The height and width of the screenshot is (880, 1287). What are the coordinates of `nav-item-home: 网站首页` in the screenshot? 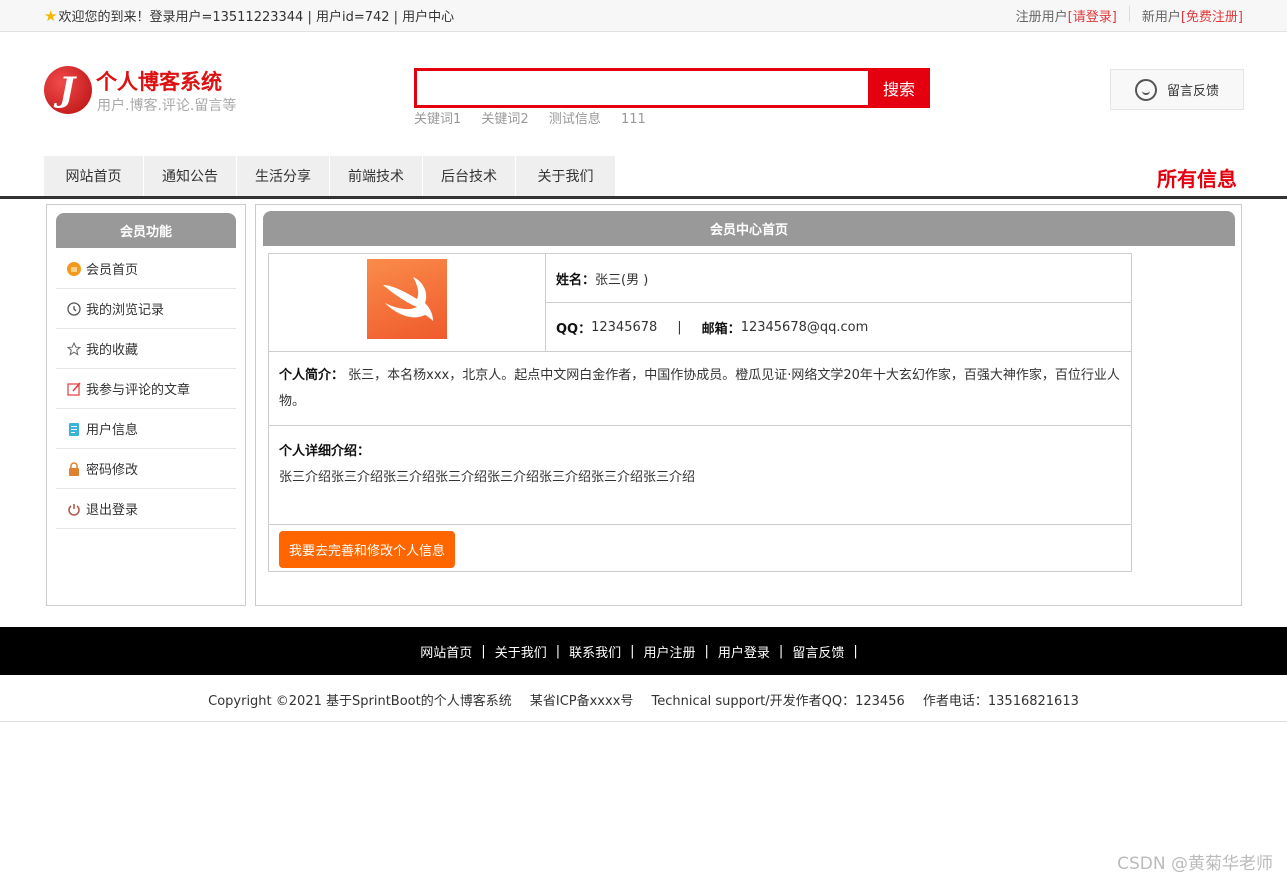 It's located at (94, 176).